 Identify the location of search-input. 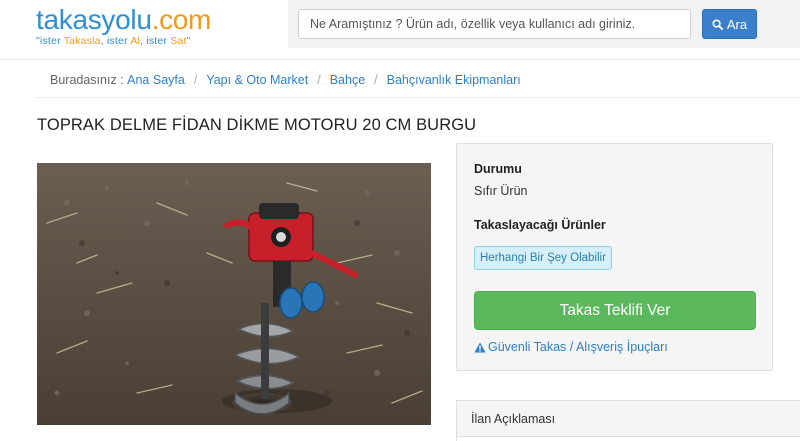
(494, 24).